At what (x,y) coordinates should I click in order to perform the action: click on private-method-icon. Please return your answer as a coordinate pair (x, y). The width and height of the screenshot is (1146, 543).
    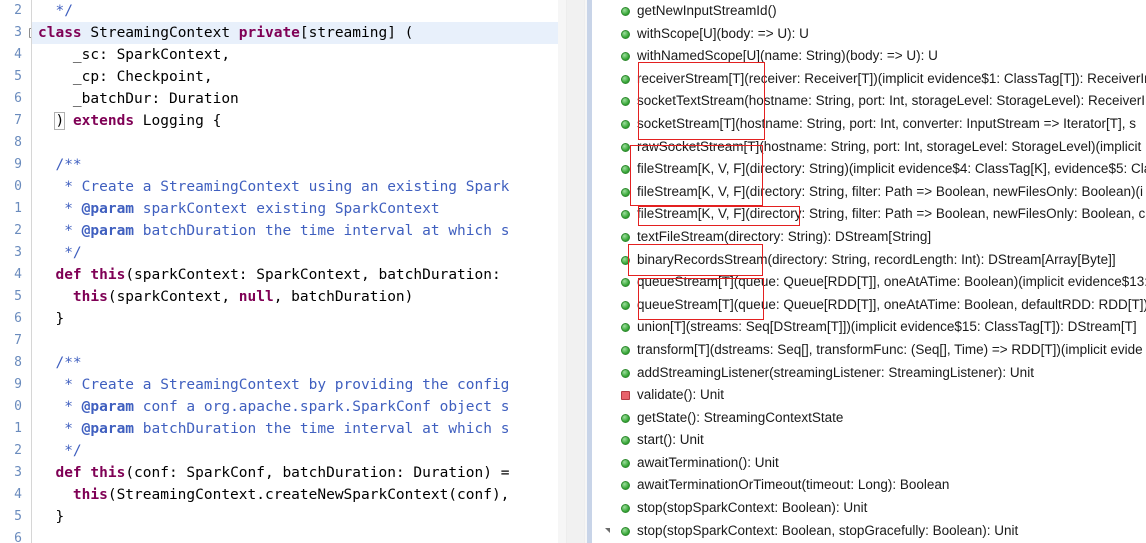
    Looking at the image, I should click on (625, 396).